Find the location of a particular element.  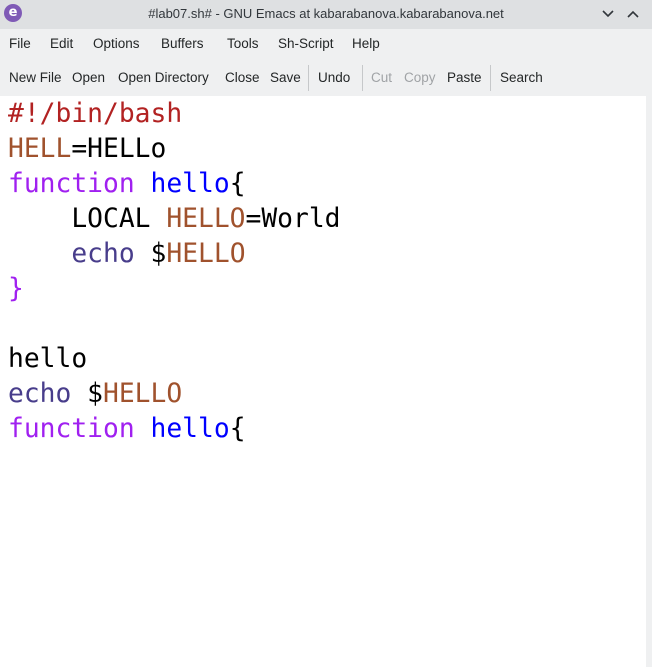

menu-options: Options is located at coordinates (116, 43).